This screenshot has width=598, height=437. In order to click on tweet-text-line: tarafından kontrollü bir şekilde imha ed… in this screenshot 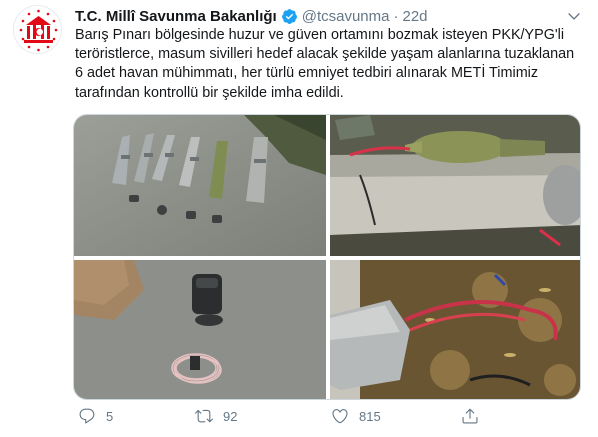, I will do `click(209, 92)`.